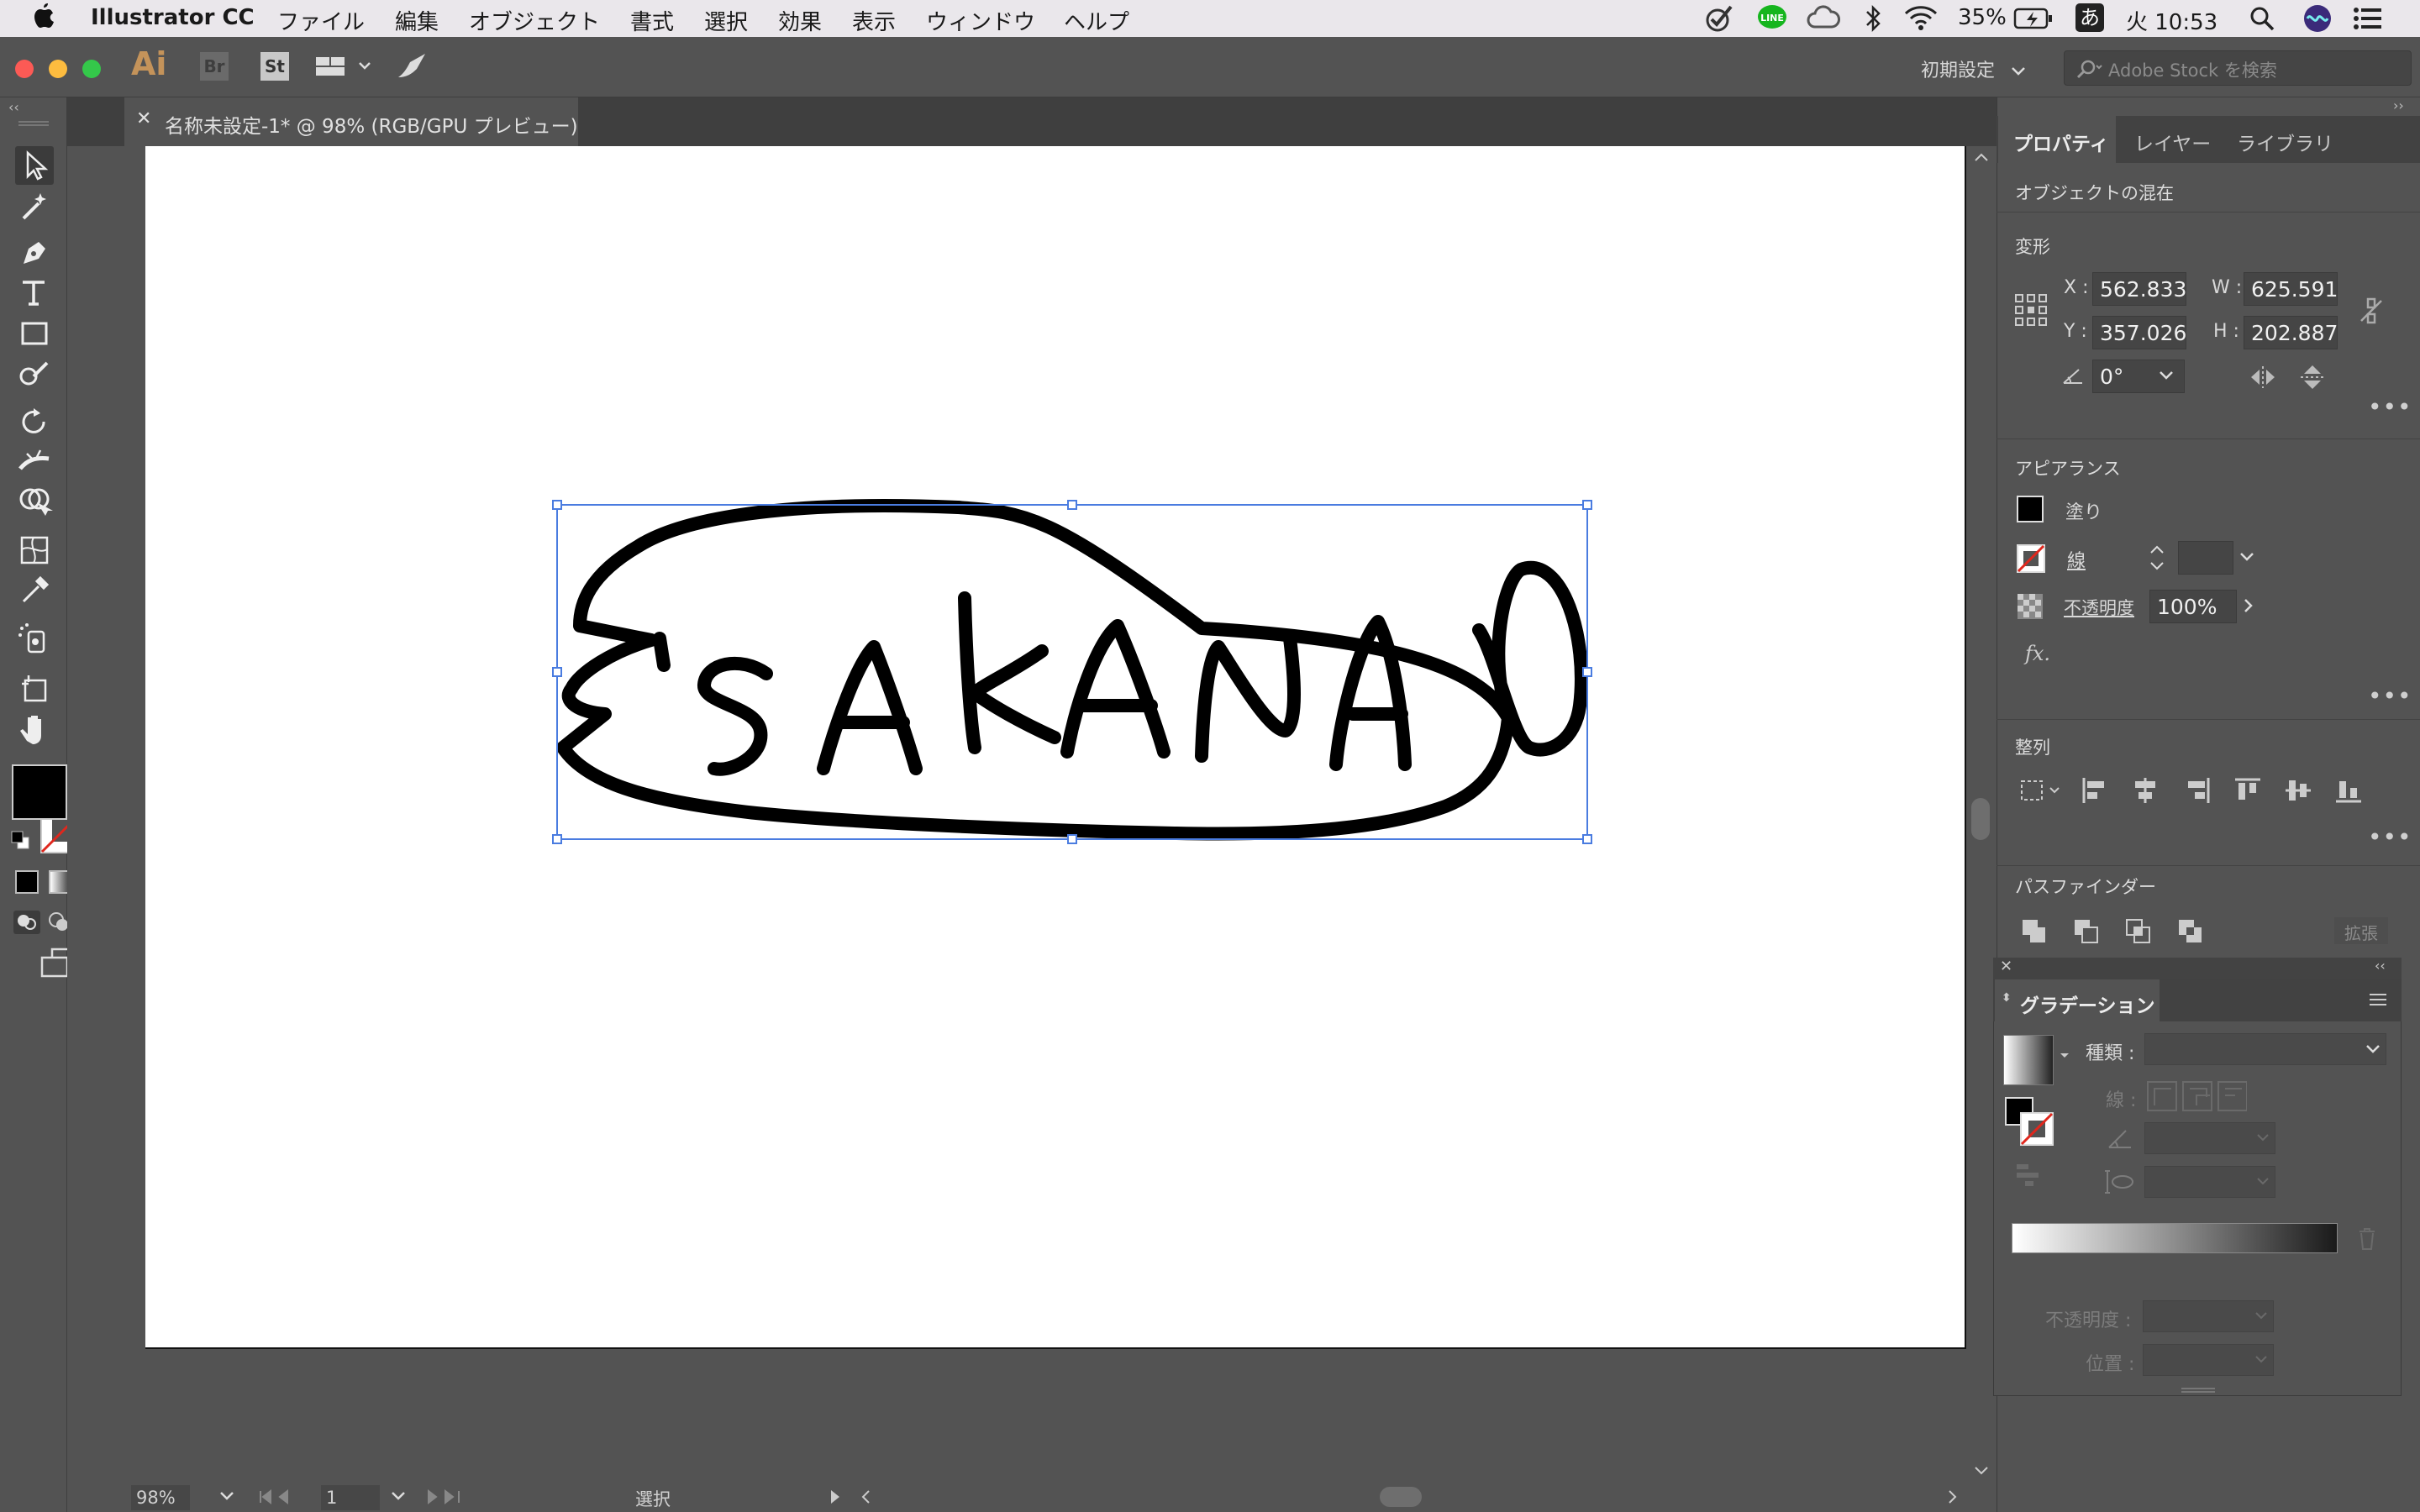  Describe the element at coordinates (2037, 1129) in the screenshot. I see `gradient-stroke-swatch` at that location.